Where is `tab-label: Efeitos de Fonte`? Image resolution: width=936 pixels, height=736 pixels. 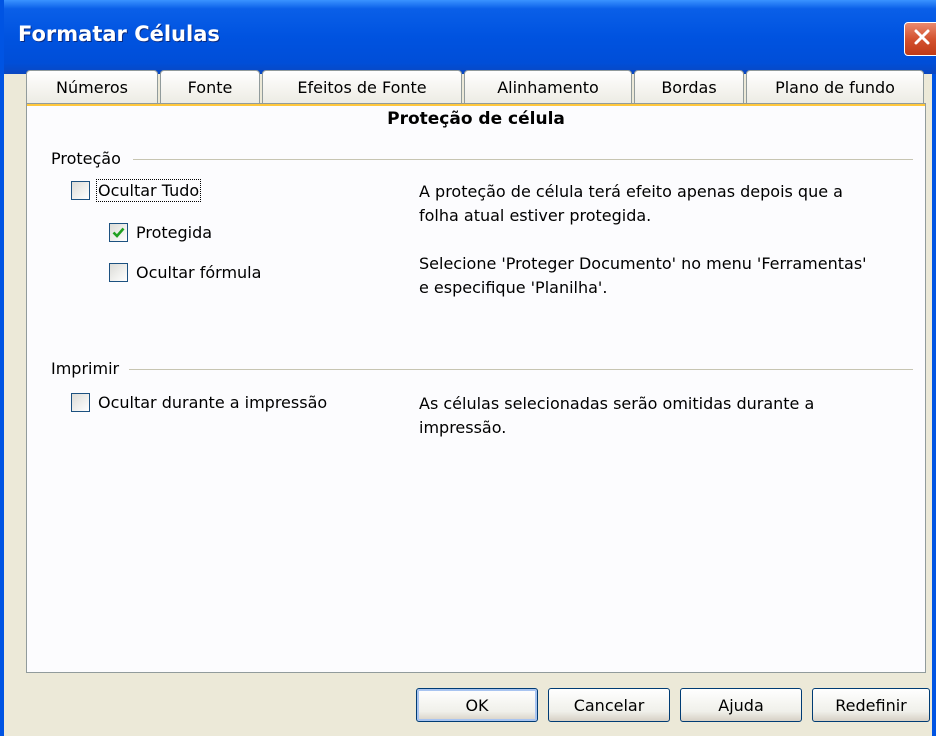 tab-label: Efeitos de Fonte is located at coordinates (362, 87).